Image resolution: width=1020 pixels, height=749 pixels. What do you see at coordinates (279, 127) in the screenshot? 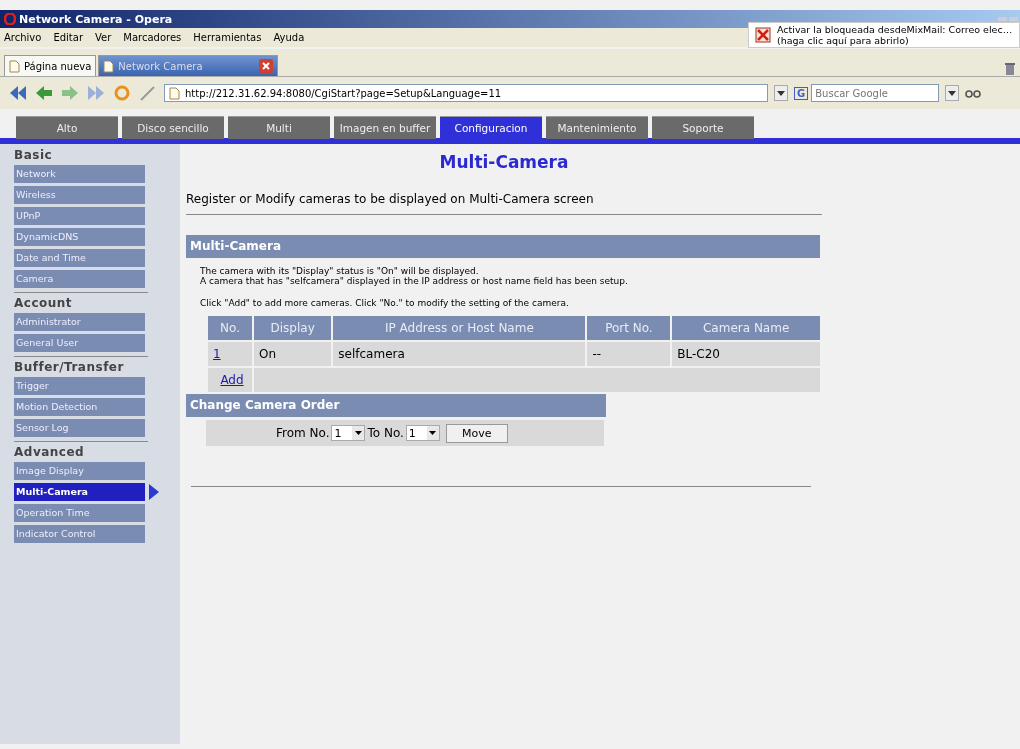
I see `nav-tab: Multi` at bounding box center [279, 127].